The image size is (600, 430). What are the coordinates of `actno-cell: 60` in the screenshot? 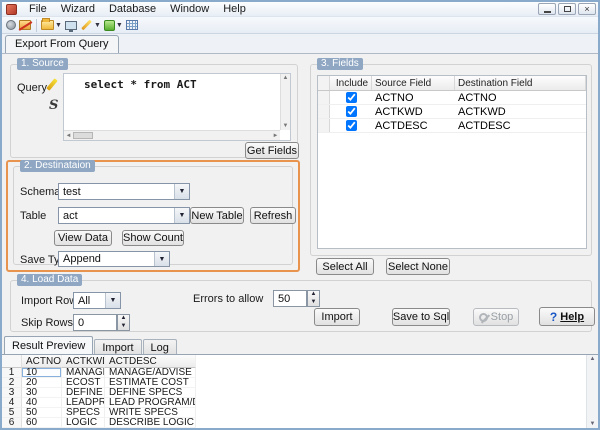 It's located at (42, 423).